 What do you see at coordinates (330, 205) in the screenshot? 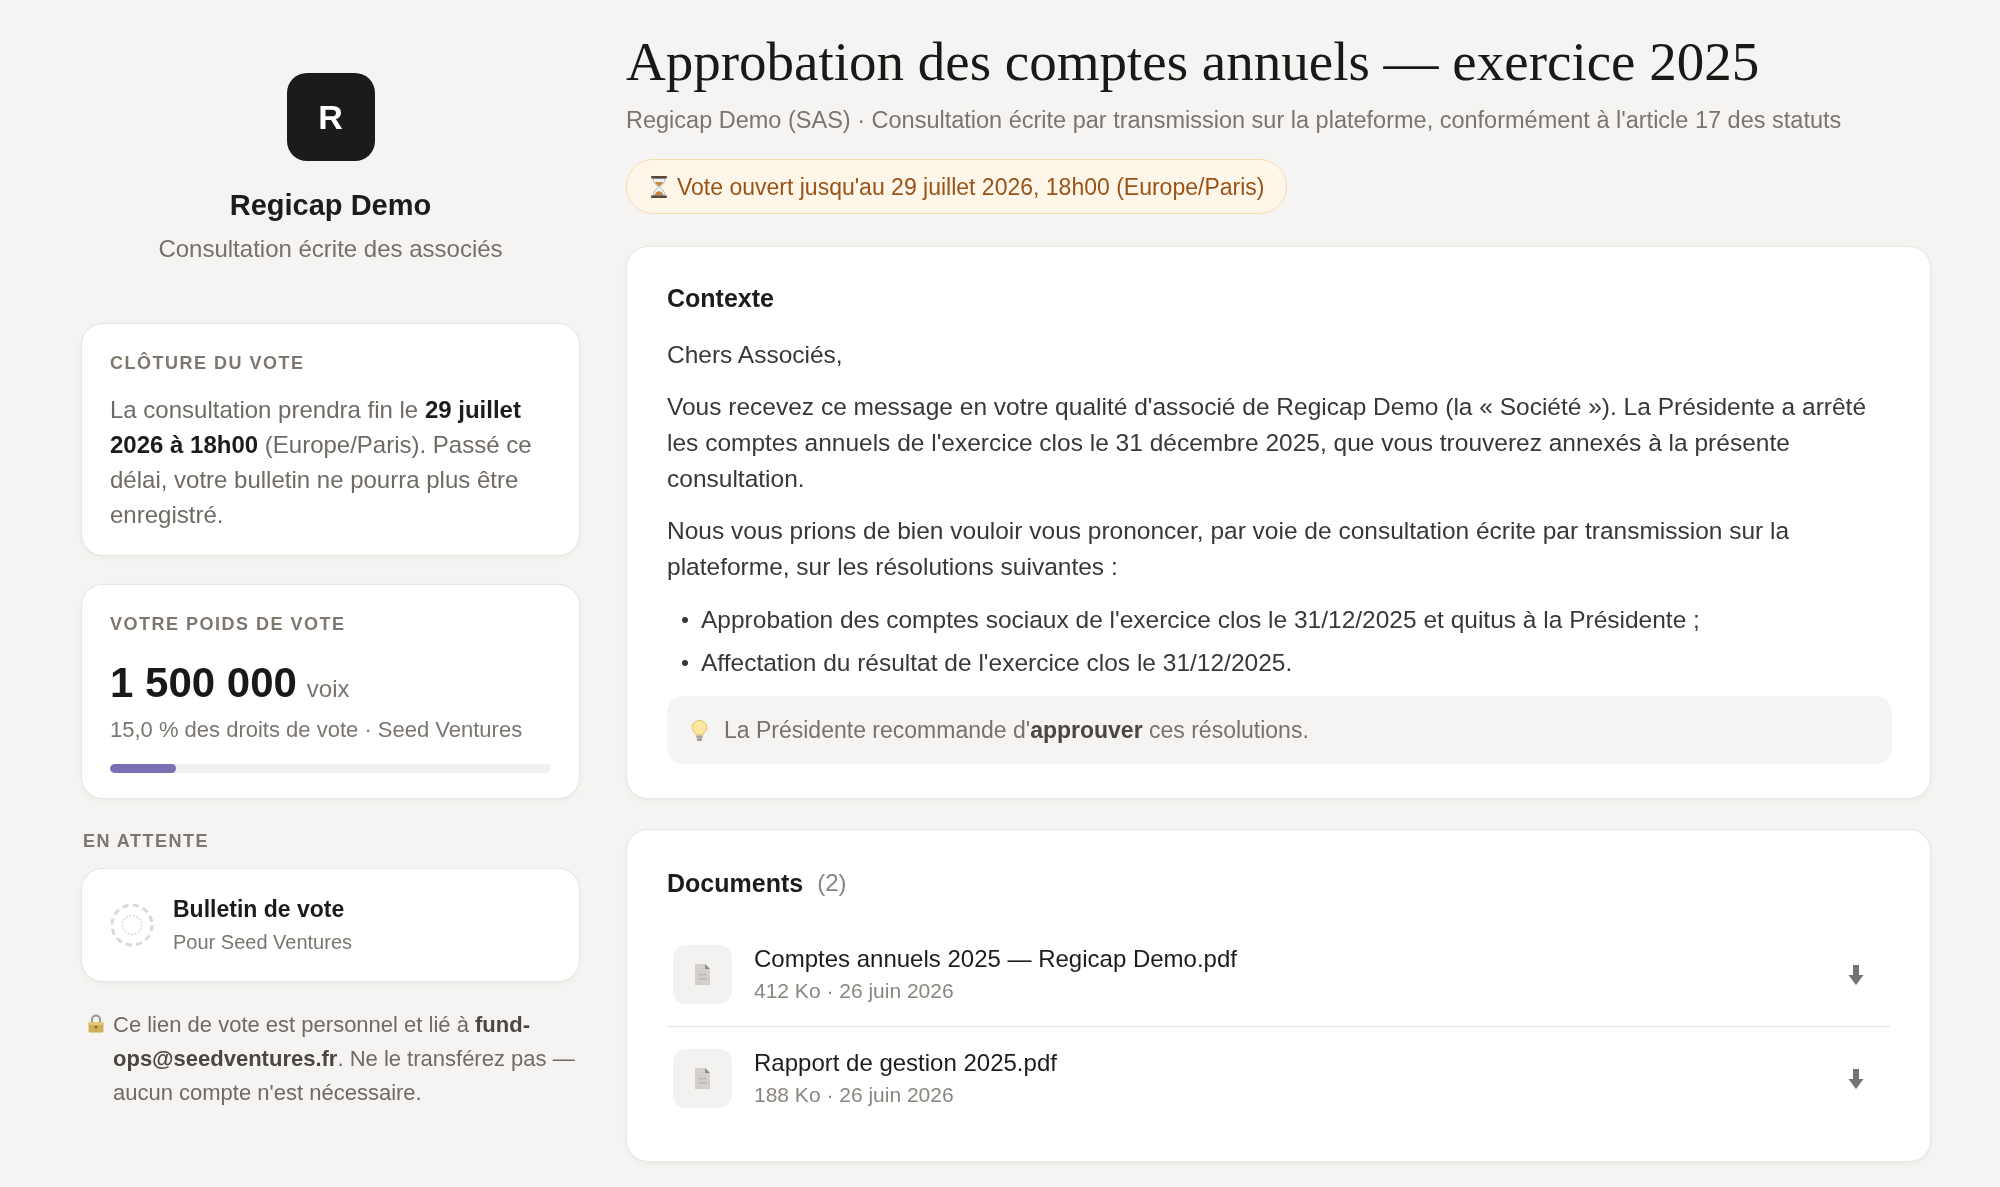
I see `organization-name: Regicap Demo` at bounding box center [330, 205].